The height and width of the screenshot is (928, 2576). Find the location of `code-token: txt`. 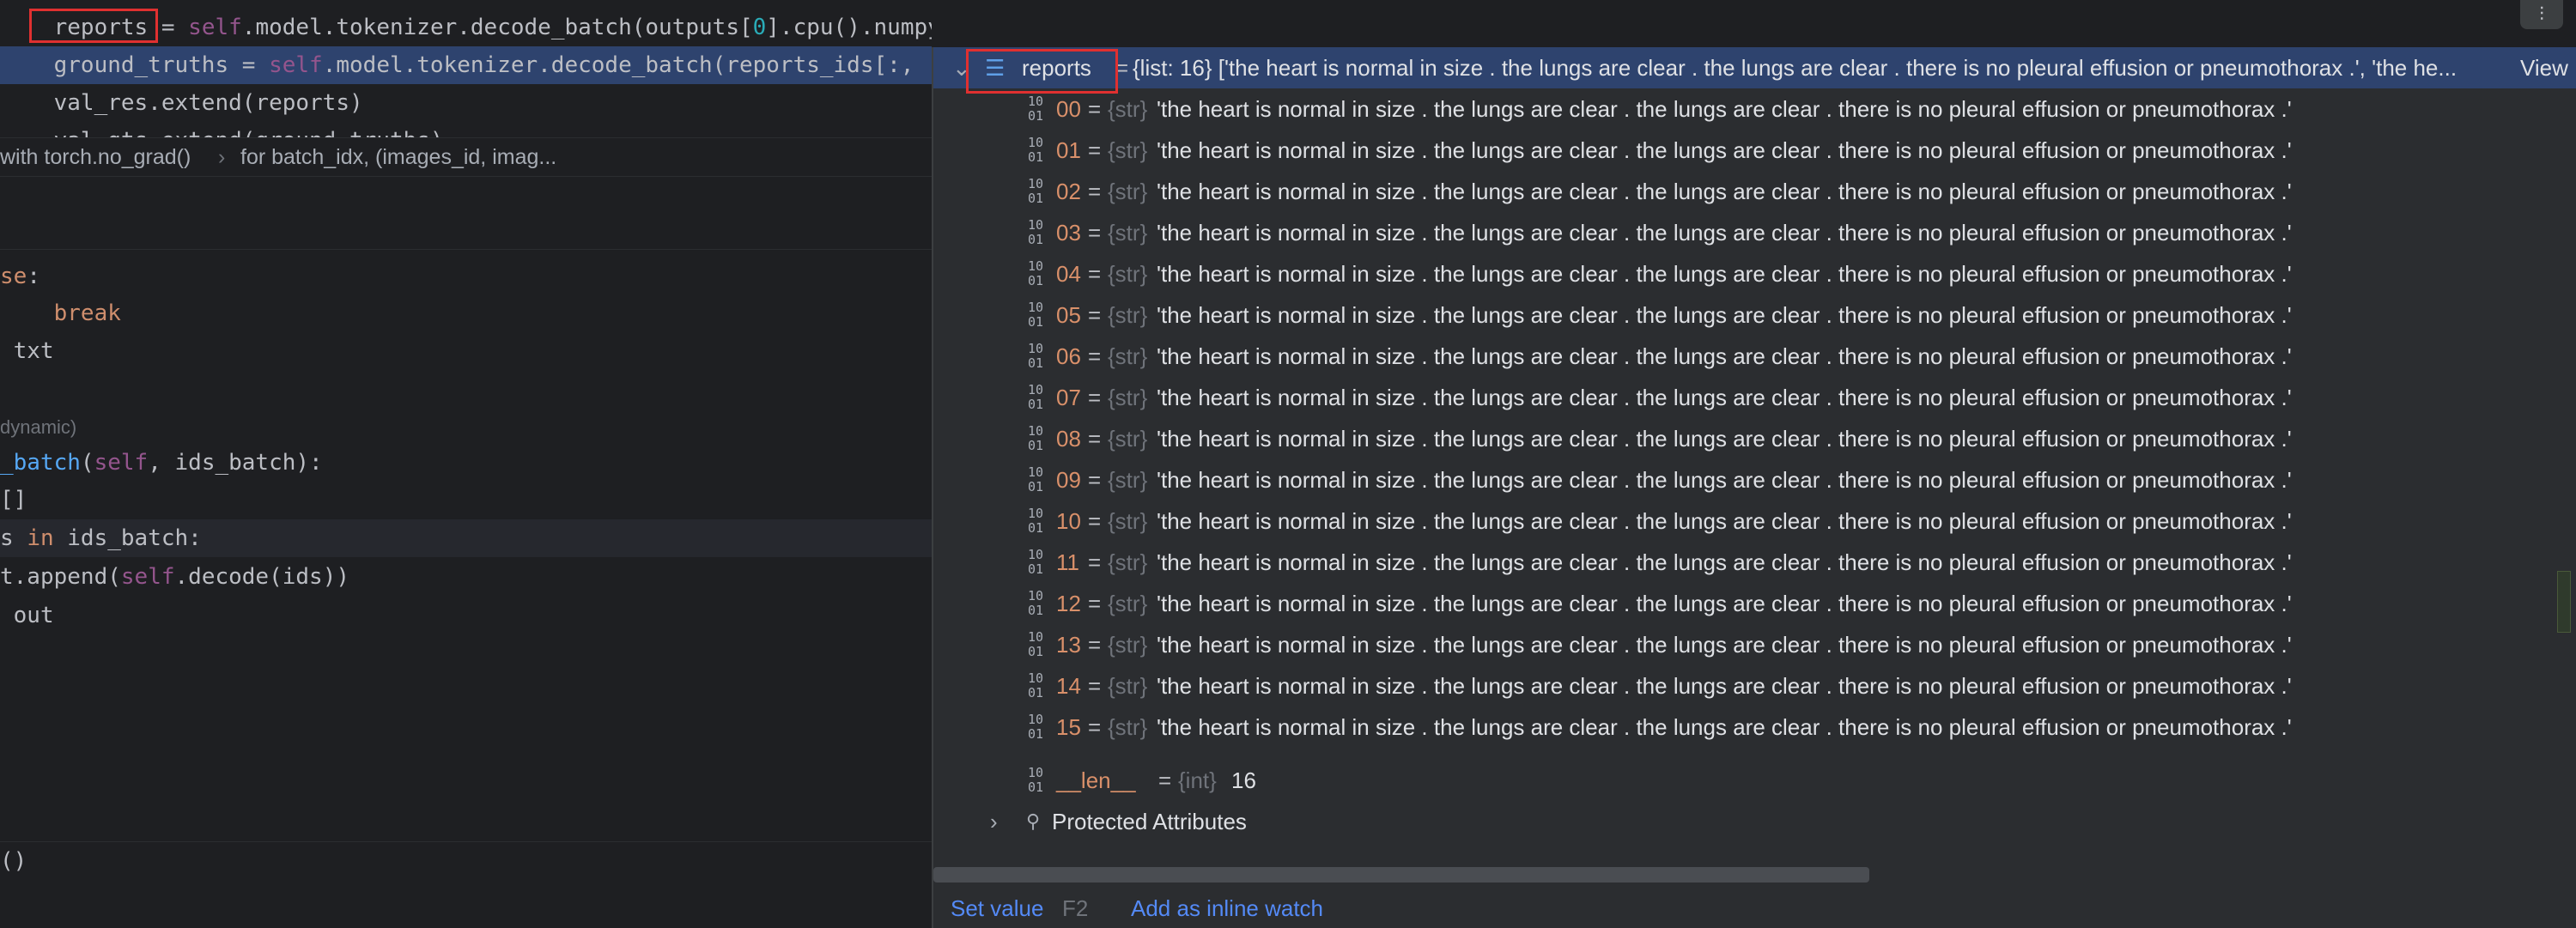

code-token: txt is located at coordinates (27, 351).